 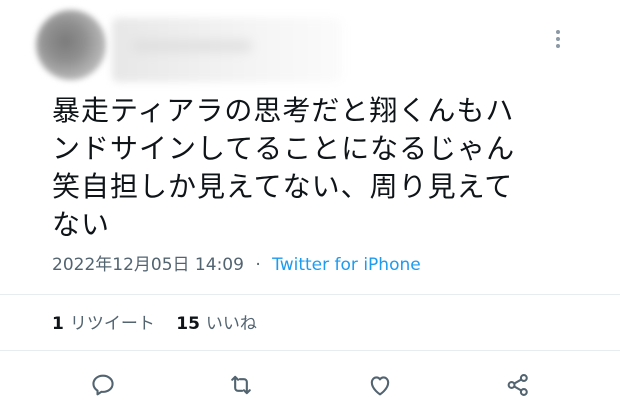 I want to click on avatar, so click(x=71, y=45).